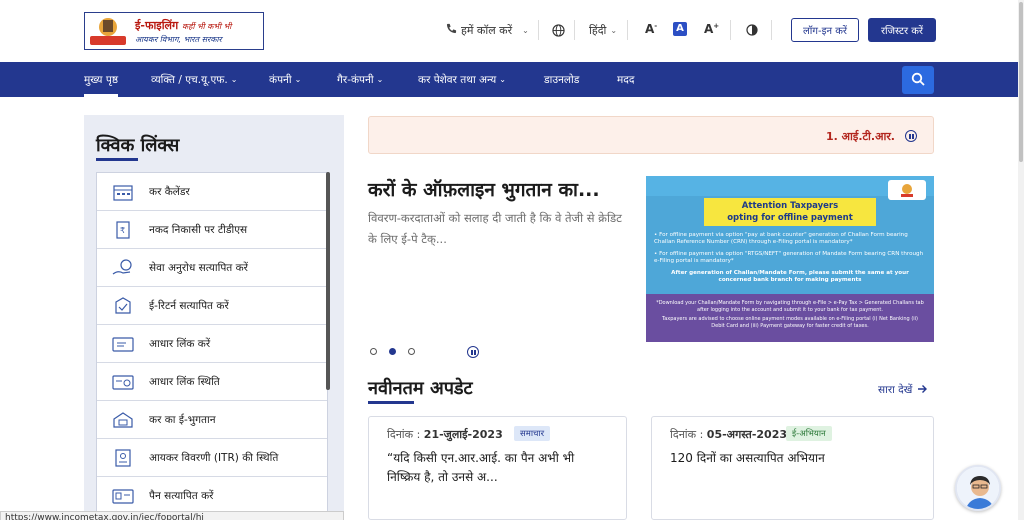 This screenshot has height=520, width=1024. What do you see at coordinates (101, 79) in the screenshot?
I see `nav-home: मुख्य पृष्ठ` at bounding box center [101, 79].